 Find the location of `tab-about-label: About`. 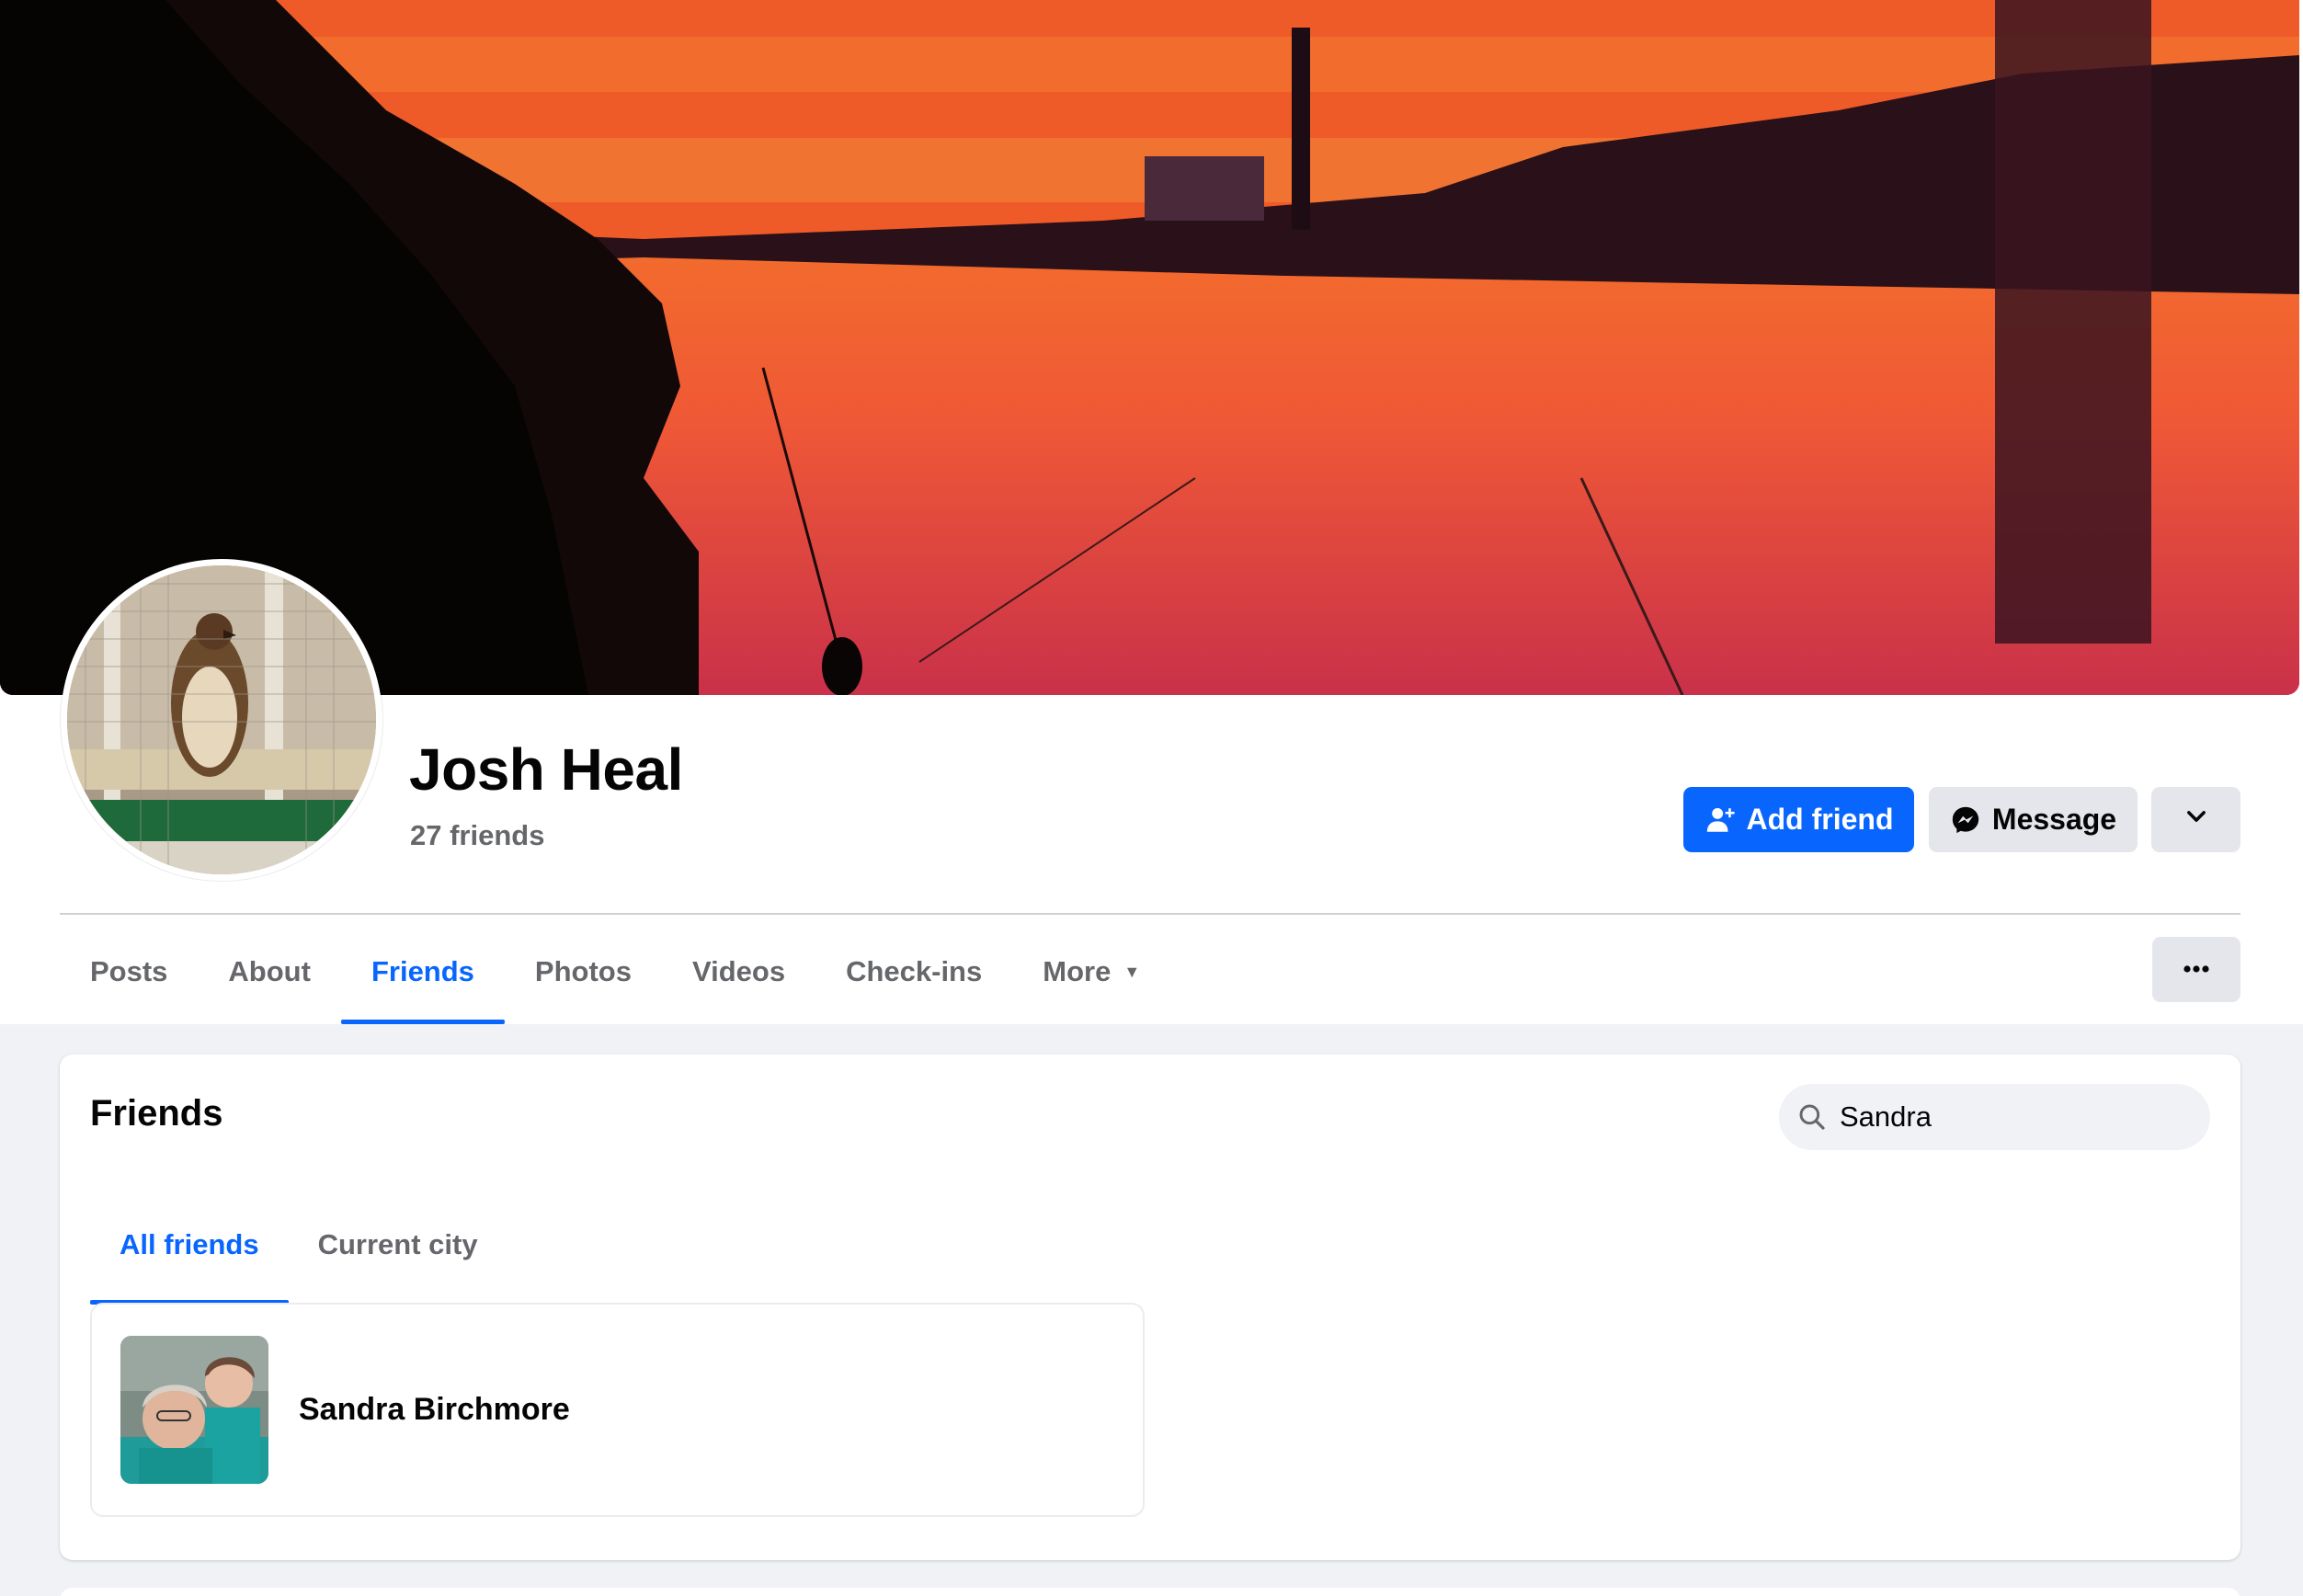

tab-about-label: About is located at coordinates (269, 971).